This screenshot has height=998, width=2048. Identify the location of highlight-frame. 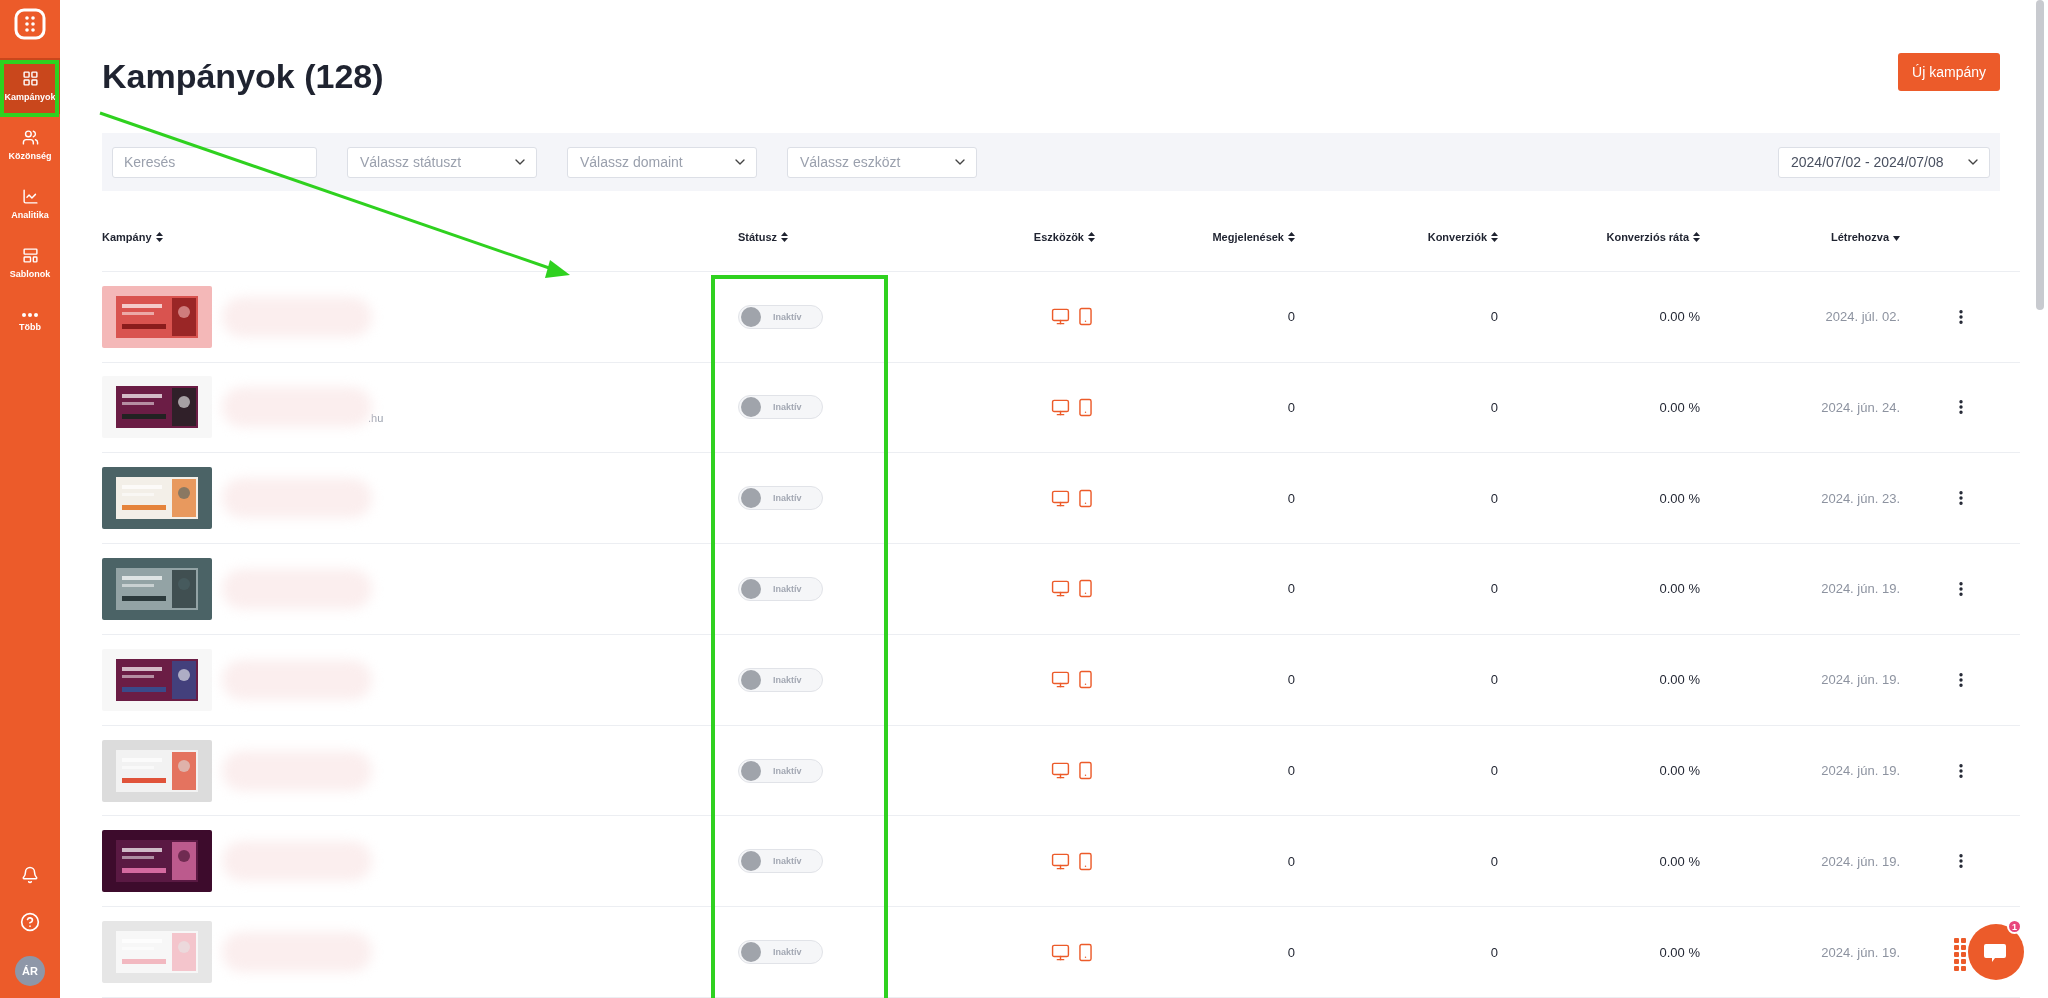
(29, 88).